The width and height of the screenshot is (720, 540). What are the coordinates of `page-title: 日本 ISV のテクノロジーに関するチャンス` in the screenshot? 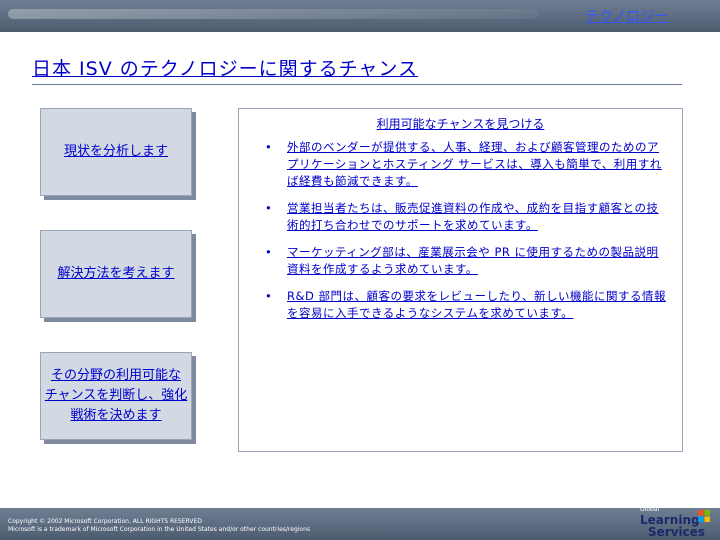 It's located at (225, 69).